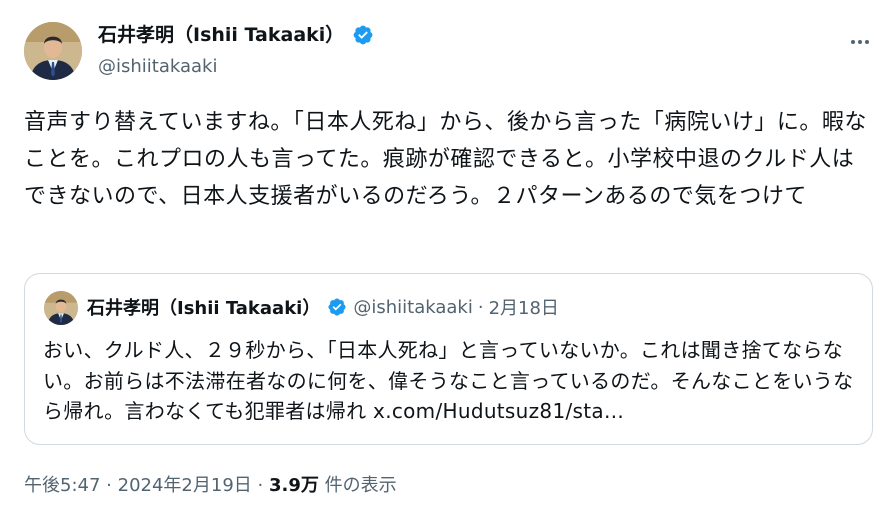 The image size is (888, 505). Describe the element at coordinates (360, 485) in the screenshot. I see `view-count-label: 件の表示` at that location.